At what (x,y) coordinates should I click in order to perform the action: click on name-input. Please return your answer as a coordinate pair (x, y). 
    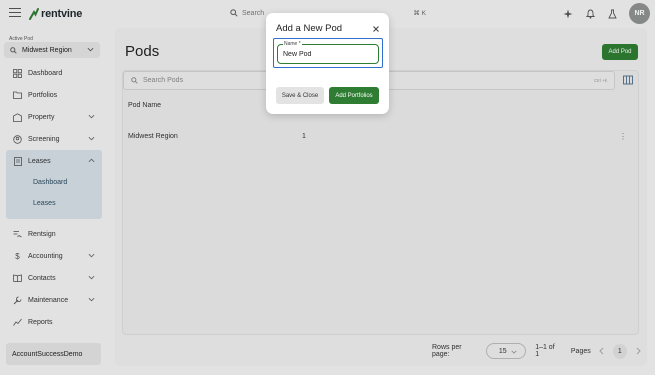
    Looking at the image, I should click on (328, 54).